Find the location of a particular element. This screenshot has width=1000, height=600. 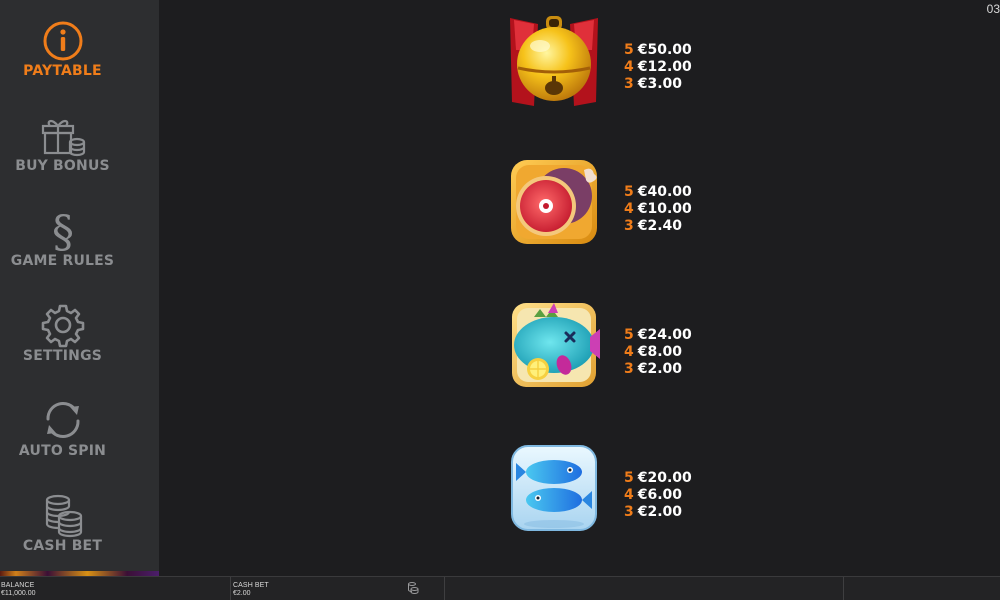

payout-amount: €50.00 is located at coordinates (664, 50).